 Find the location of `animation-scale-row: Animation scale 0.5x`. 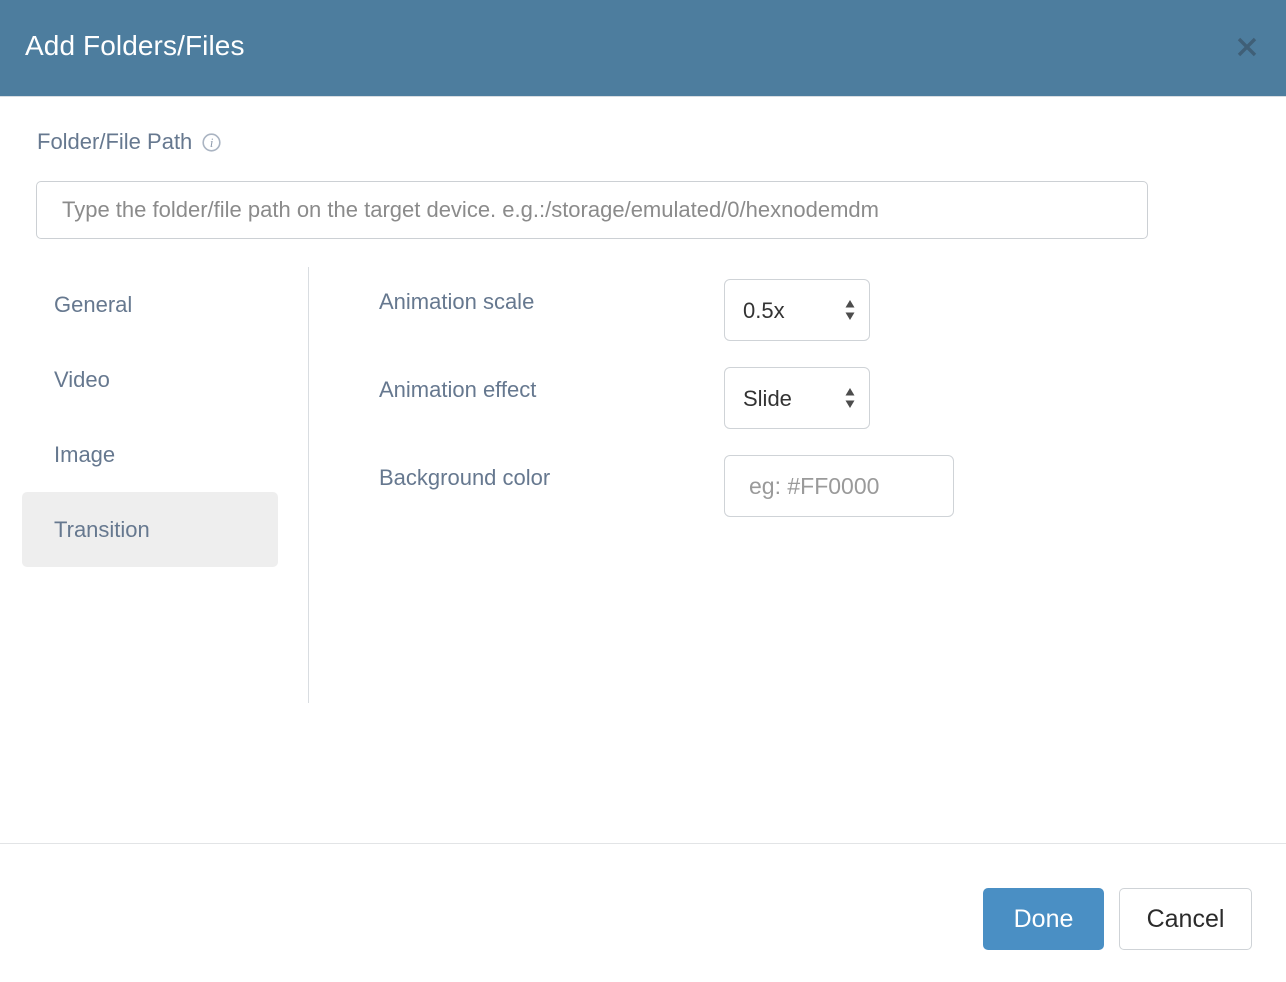

animation-scale-row: Animation scale 0.5x is located at coordinates (729, 311).